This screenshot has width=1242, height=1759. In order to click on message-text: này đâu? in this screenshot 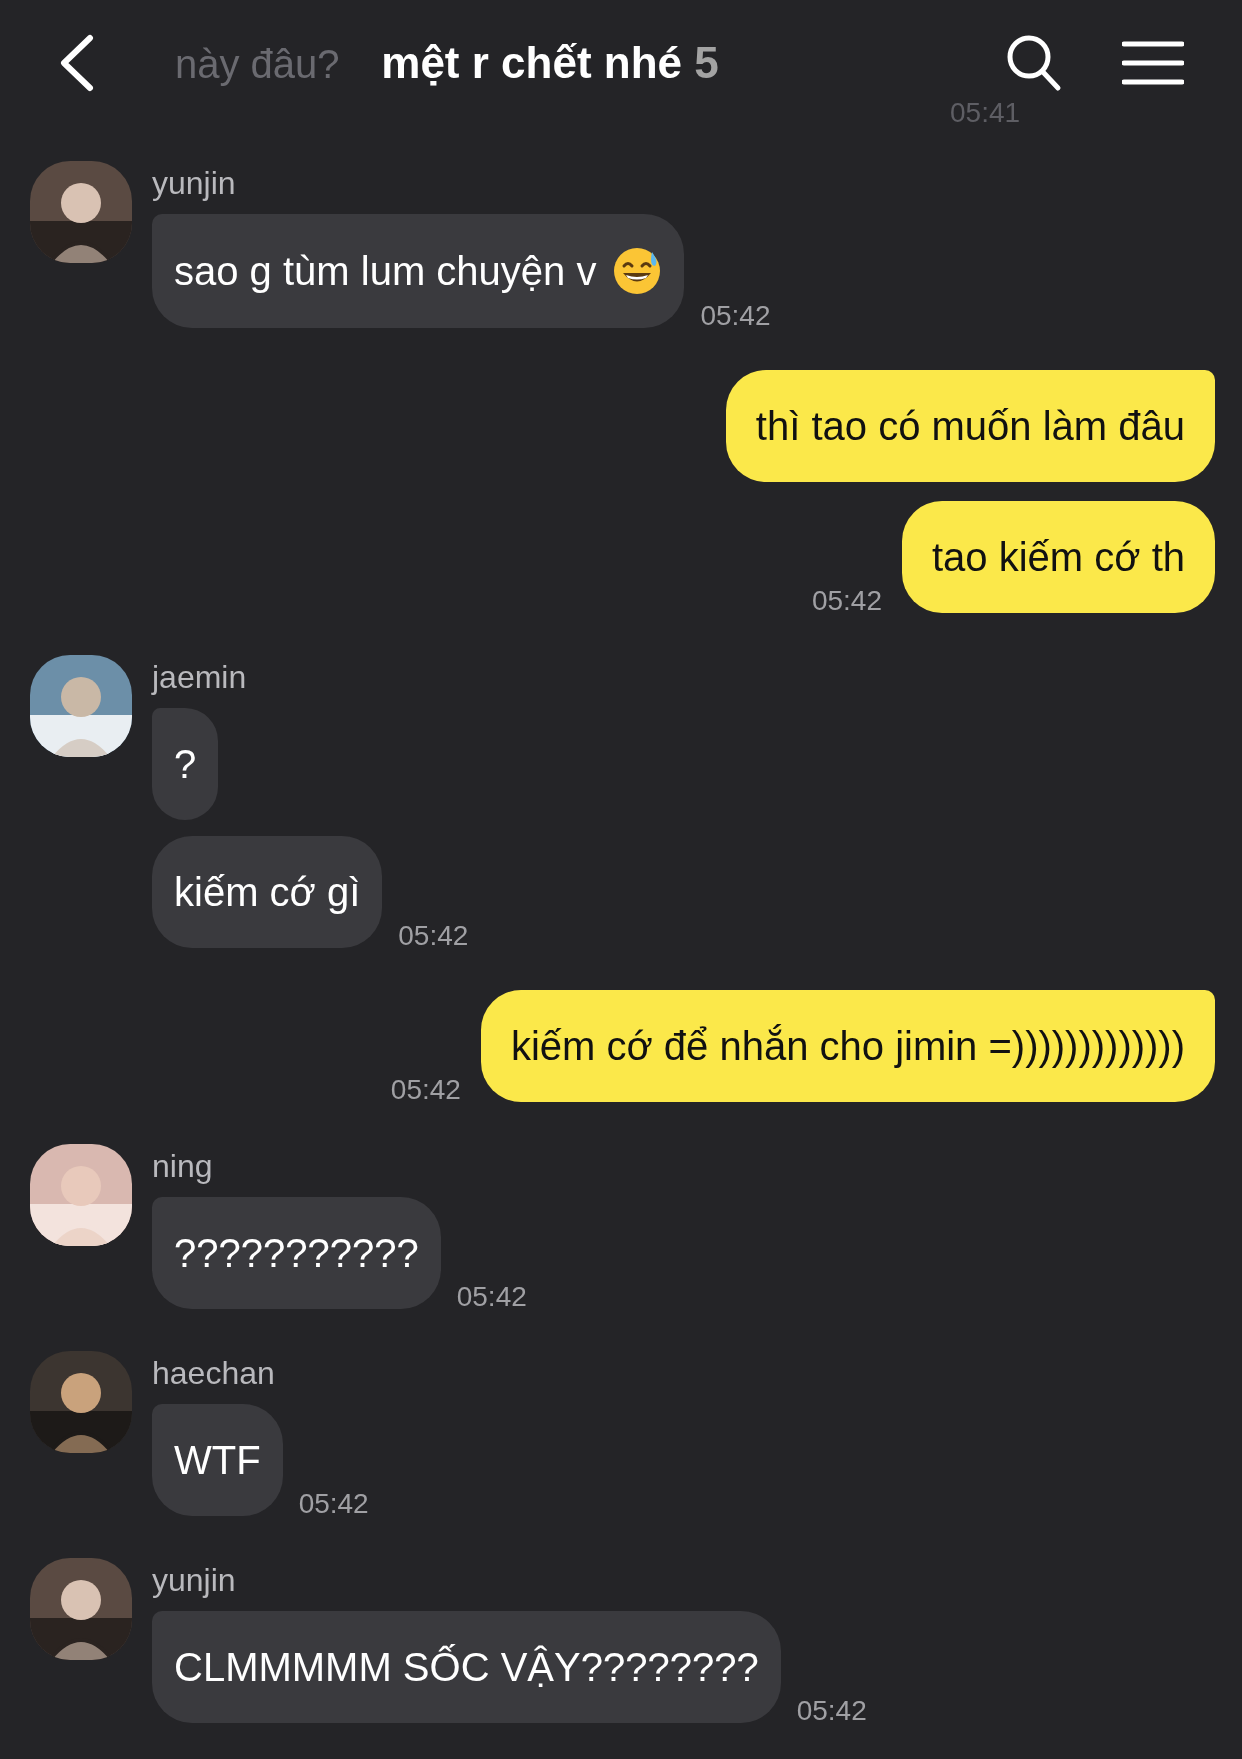, I will do `click(257, 64)`.